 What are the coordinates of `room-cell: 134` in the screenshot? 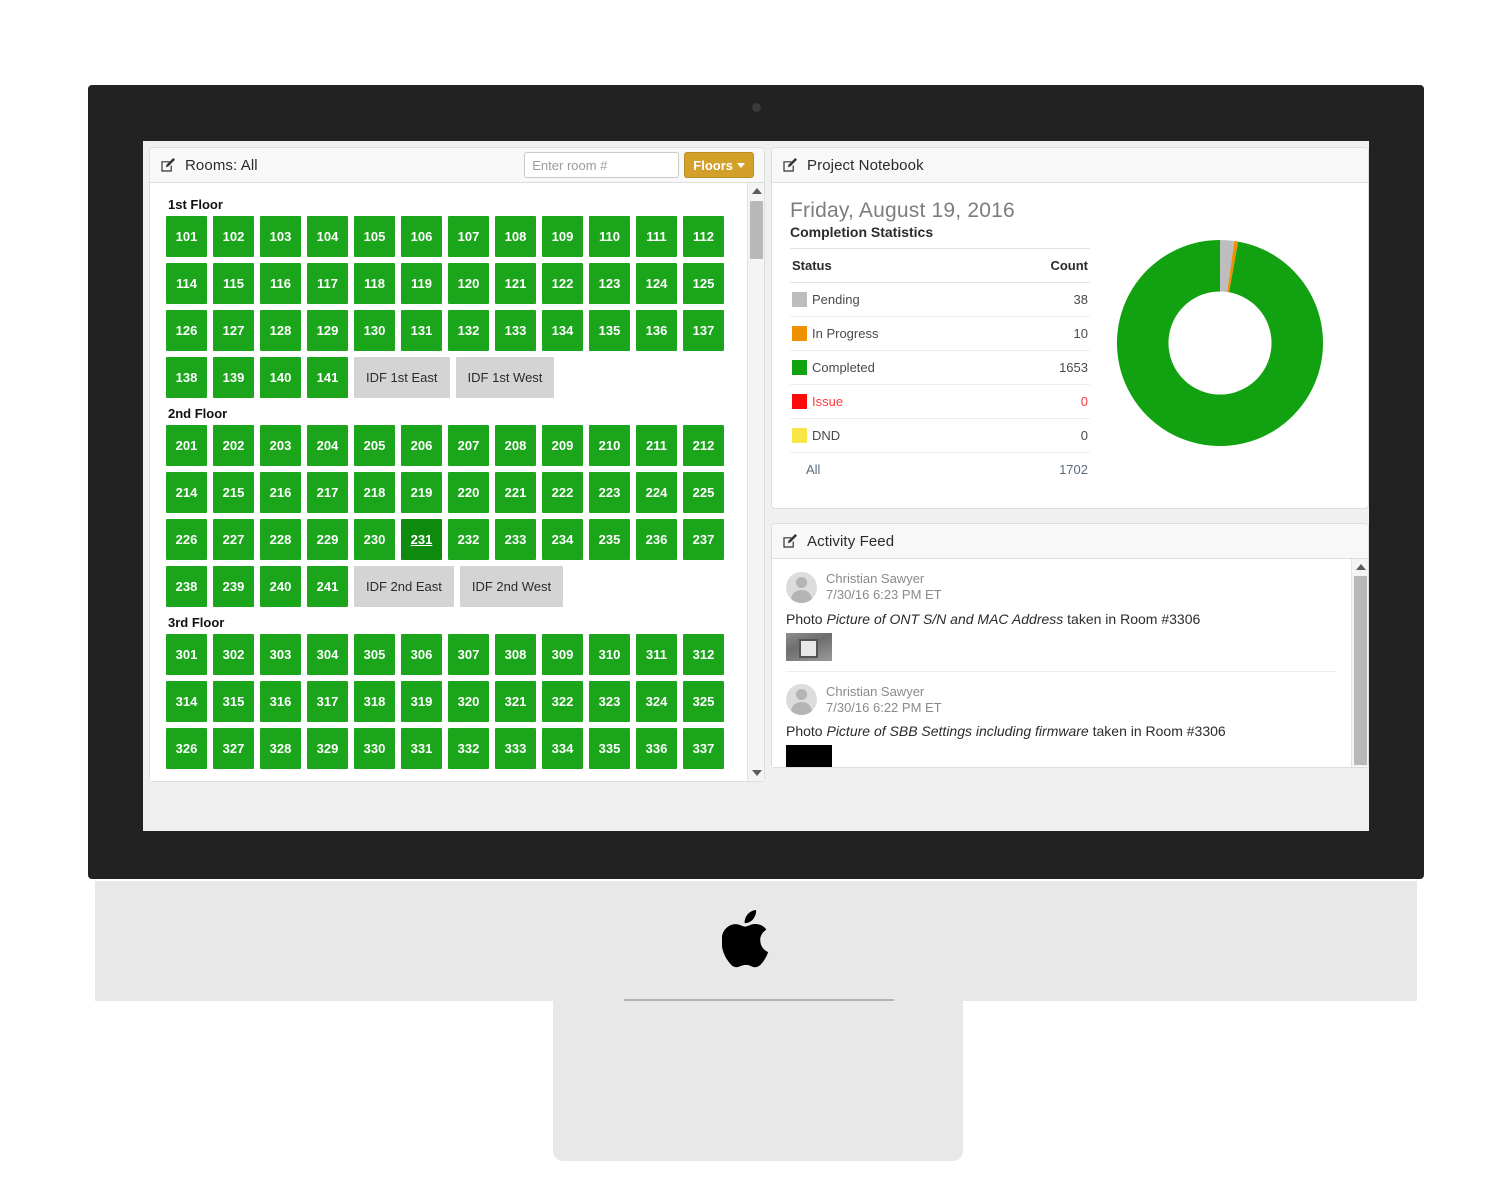 It's located at (562, 330).